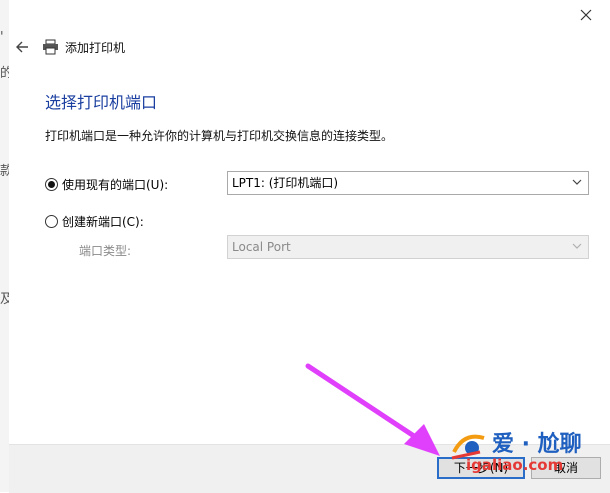 The image size is (610, 493). What do you see at coordinates (51, 221) in the screenshot?
I see `radio-unchecked-indicator` at bounding box center [51, 221].